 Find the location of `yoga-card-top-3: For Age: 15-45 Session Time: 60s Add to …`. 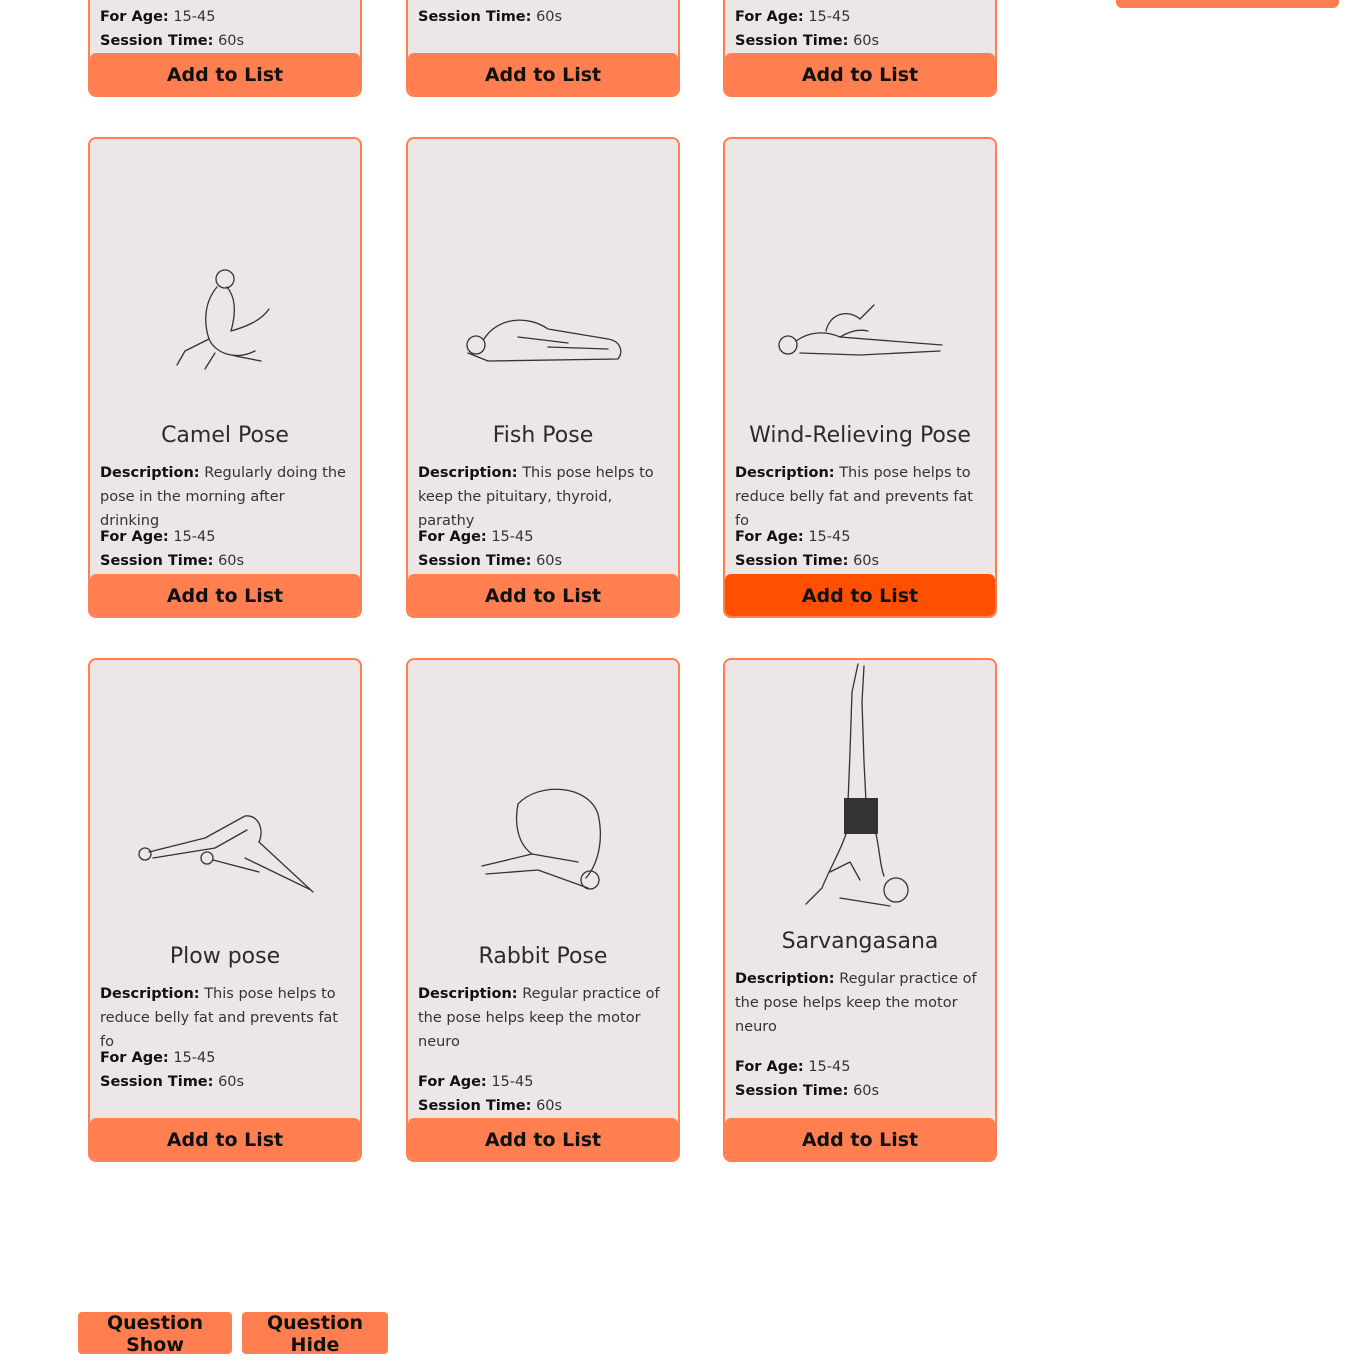

yoga-card-top-3: For Age: 15-45 Session Time: 60s Add to … is located at coordinates (860, 48).